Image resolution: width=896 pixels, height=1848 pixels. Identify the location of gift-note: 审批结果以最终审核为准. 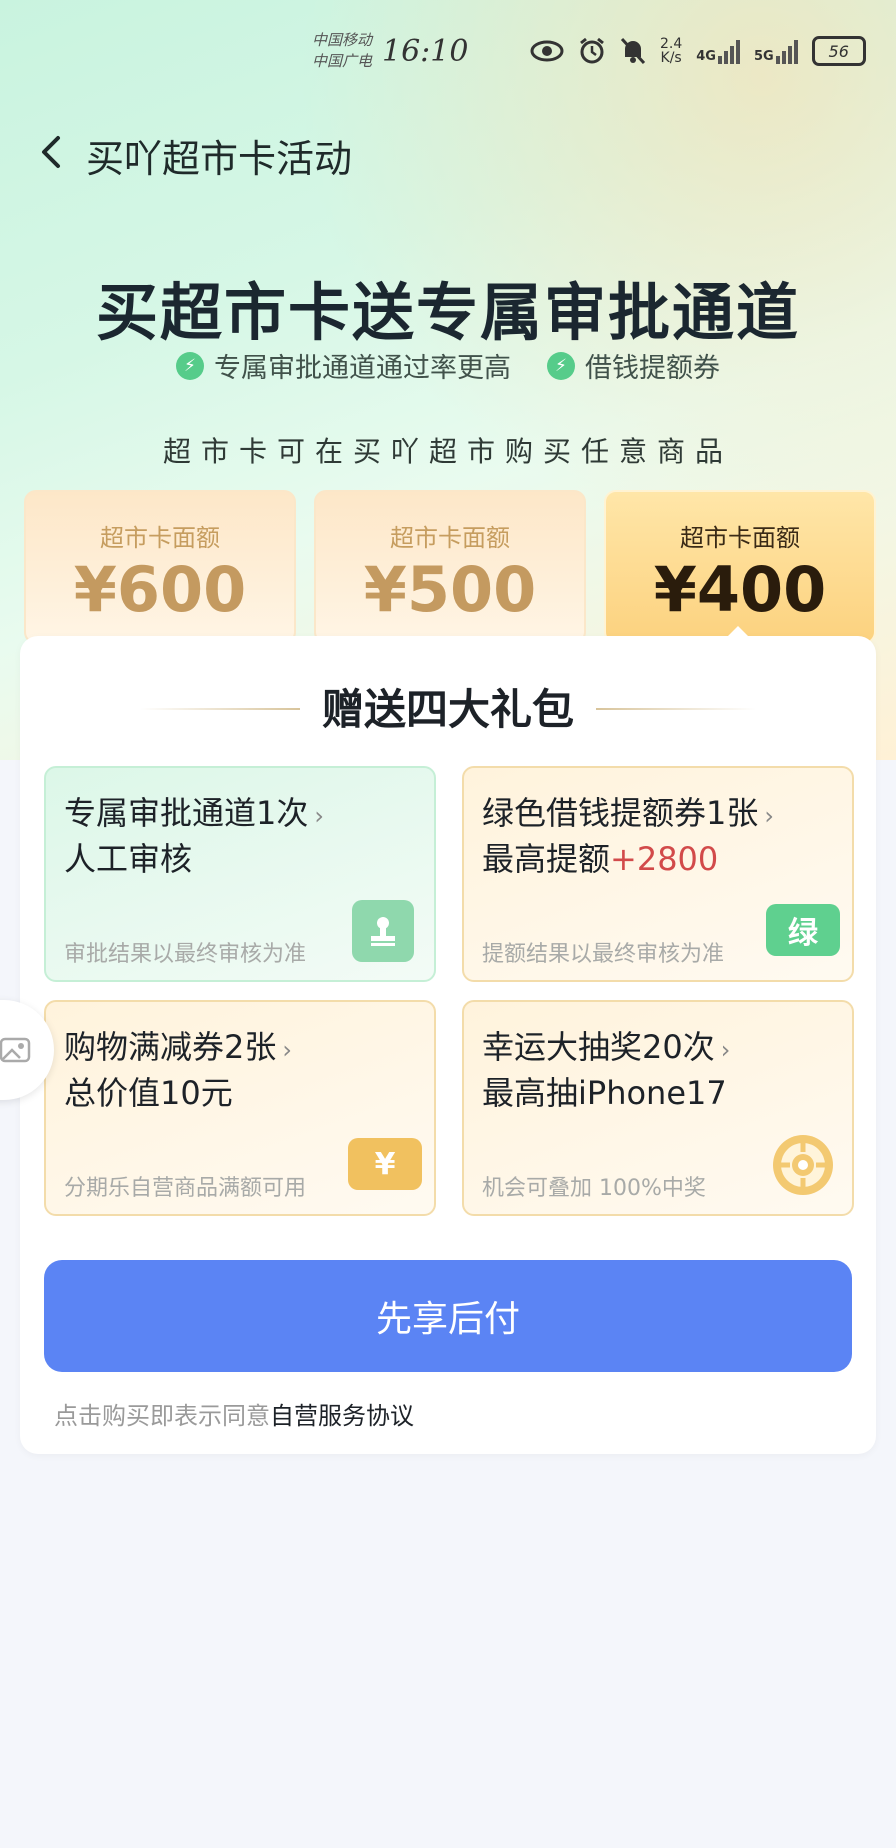
(185, 954).